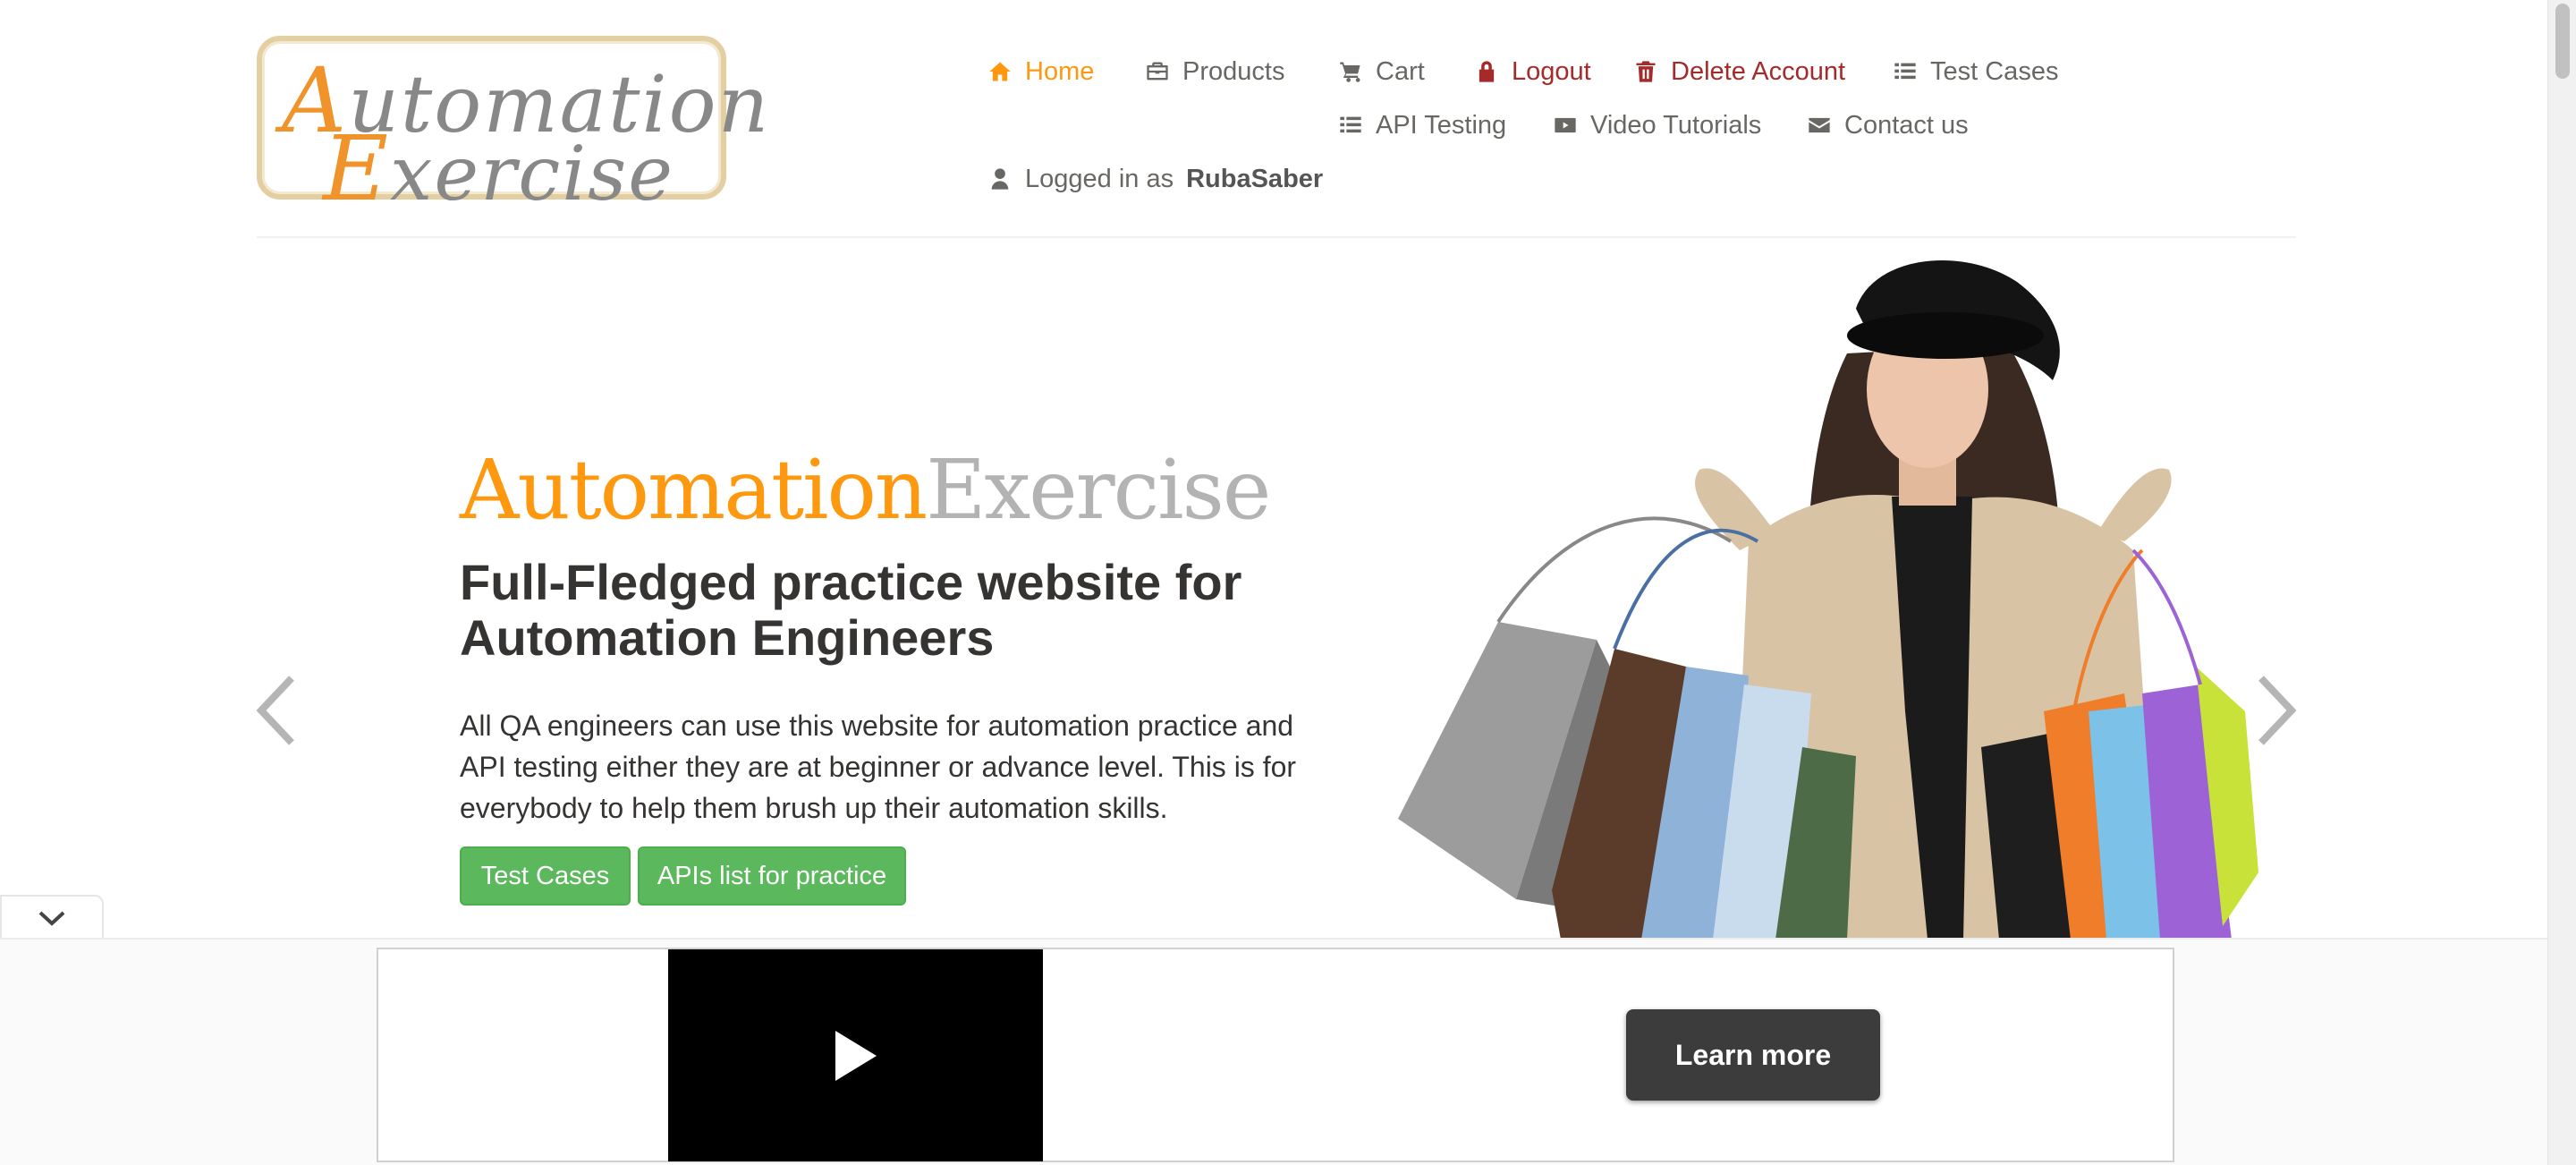  Describe the element at coordinates (1155, 179) in the screenshot. I see `logged-in-status: Logged in as RubaSaber` at that location.